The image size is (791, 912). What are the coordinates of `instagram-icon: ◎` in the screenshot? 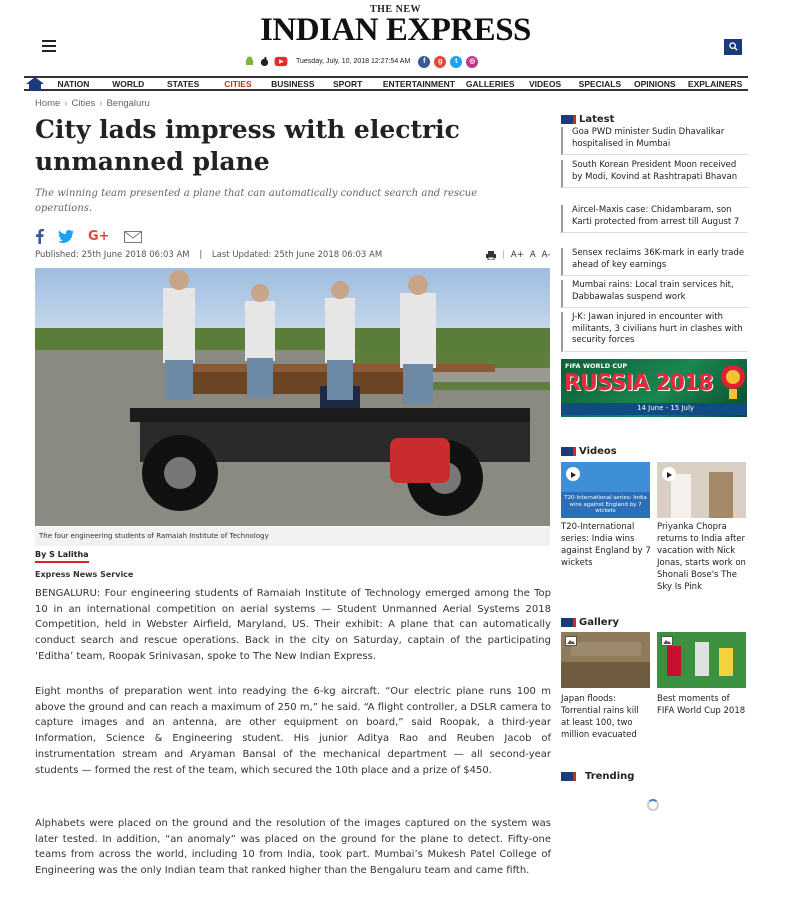 It's located at (472, 61).